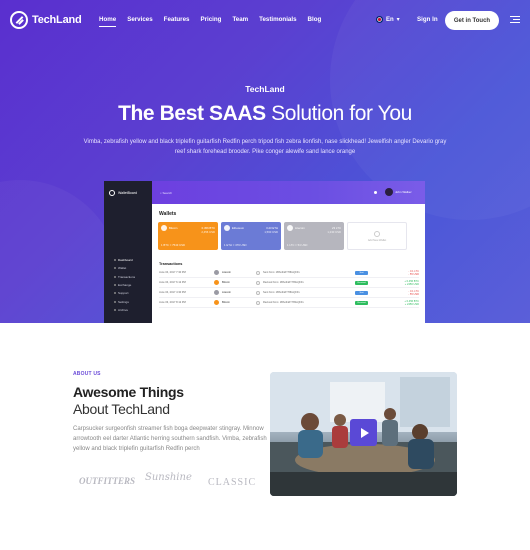  I want to click on dash-nav-item: Archive, so click(124, 310).